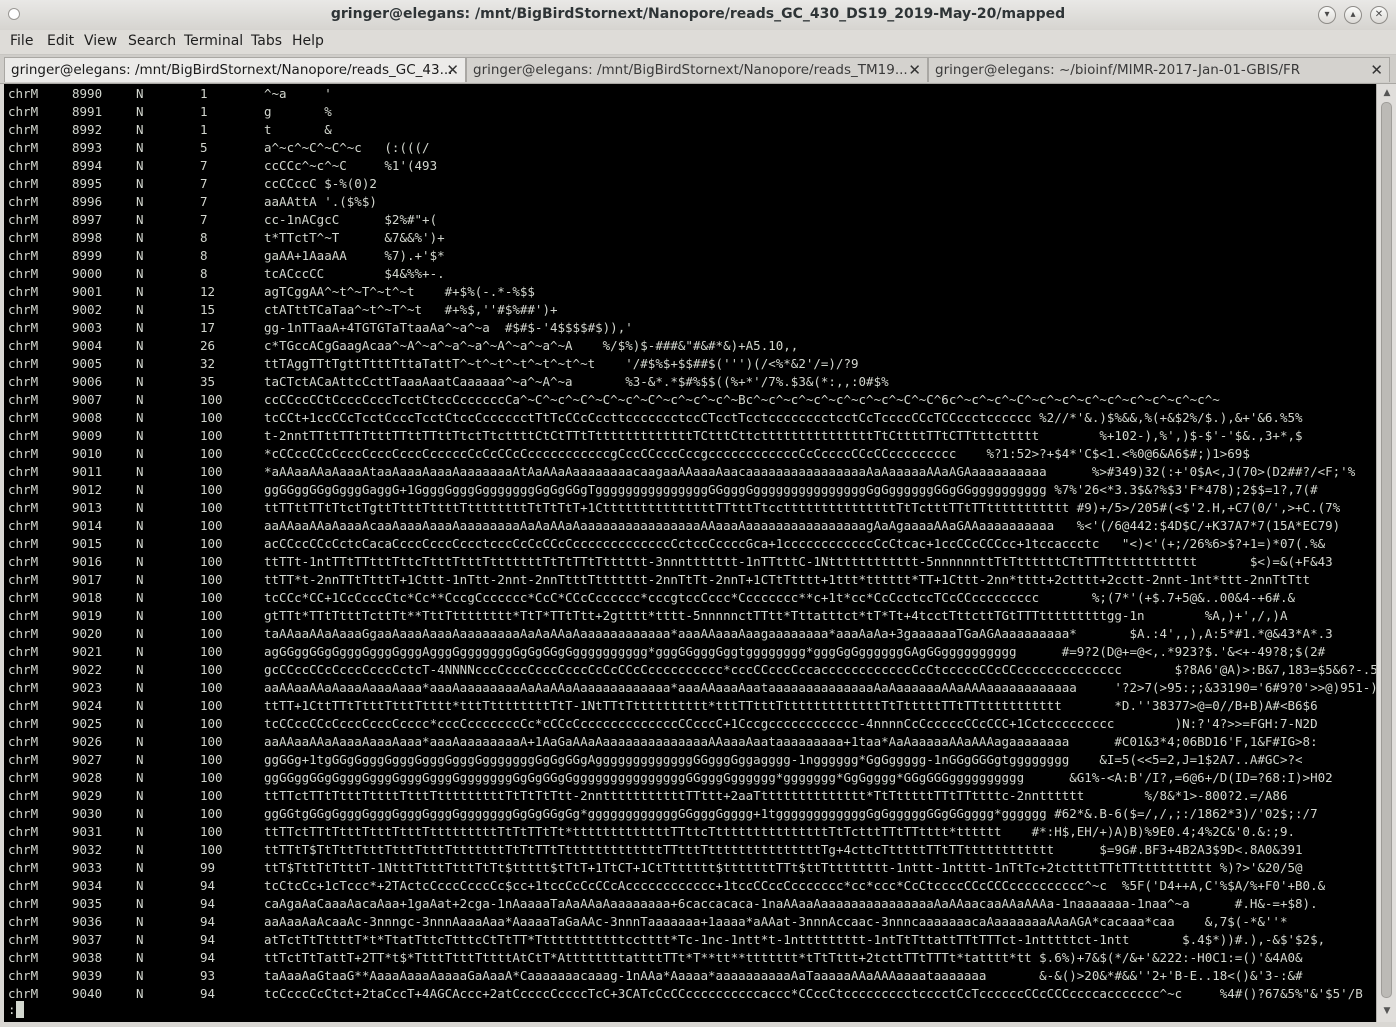  What do you see at coordinates (152, 41) in the screenshot?
I see `menu-search: Search` at bounding box center [152, 41].